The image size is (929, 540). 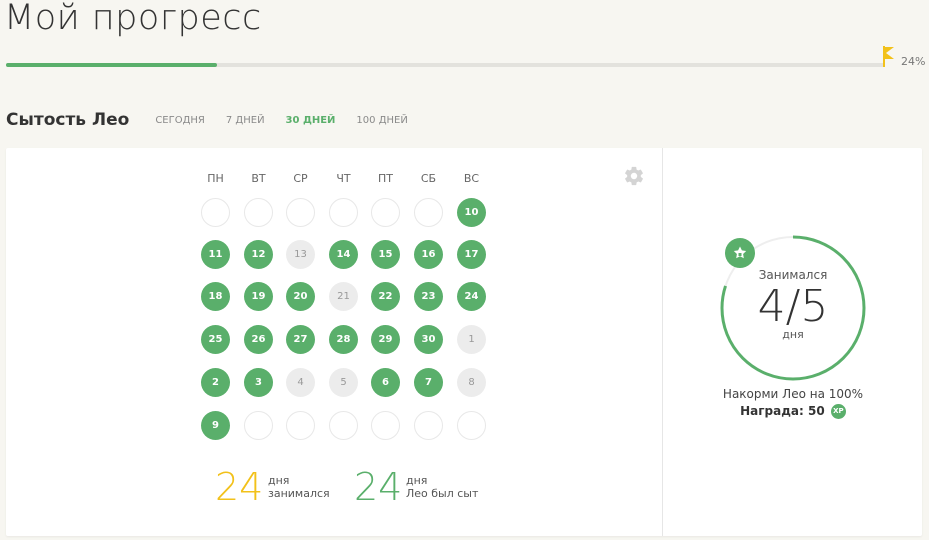 What do you see at coordinates (662, 342) in the screenshot?
I see `card-divider` at bounding box center [662, 342].